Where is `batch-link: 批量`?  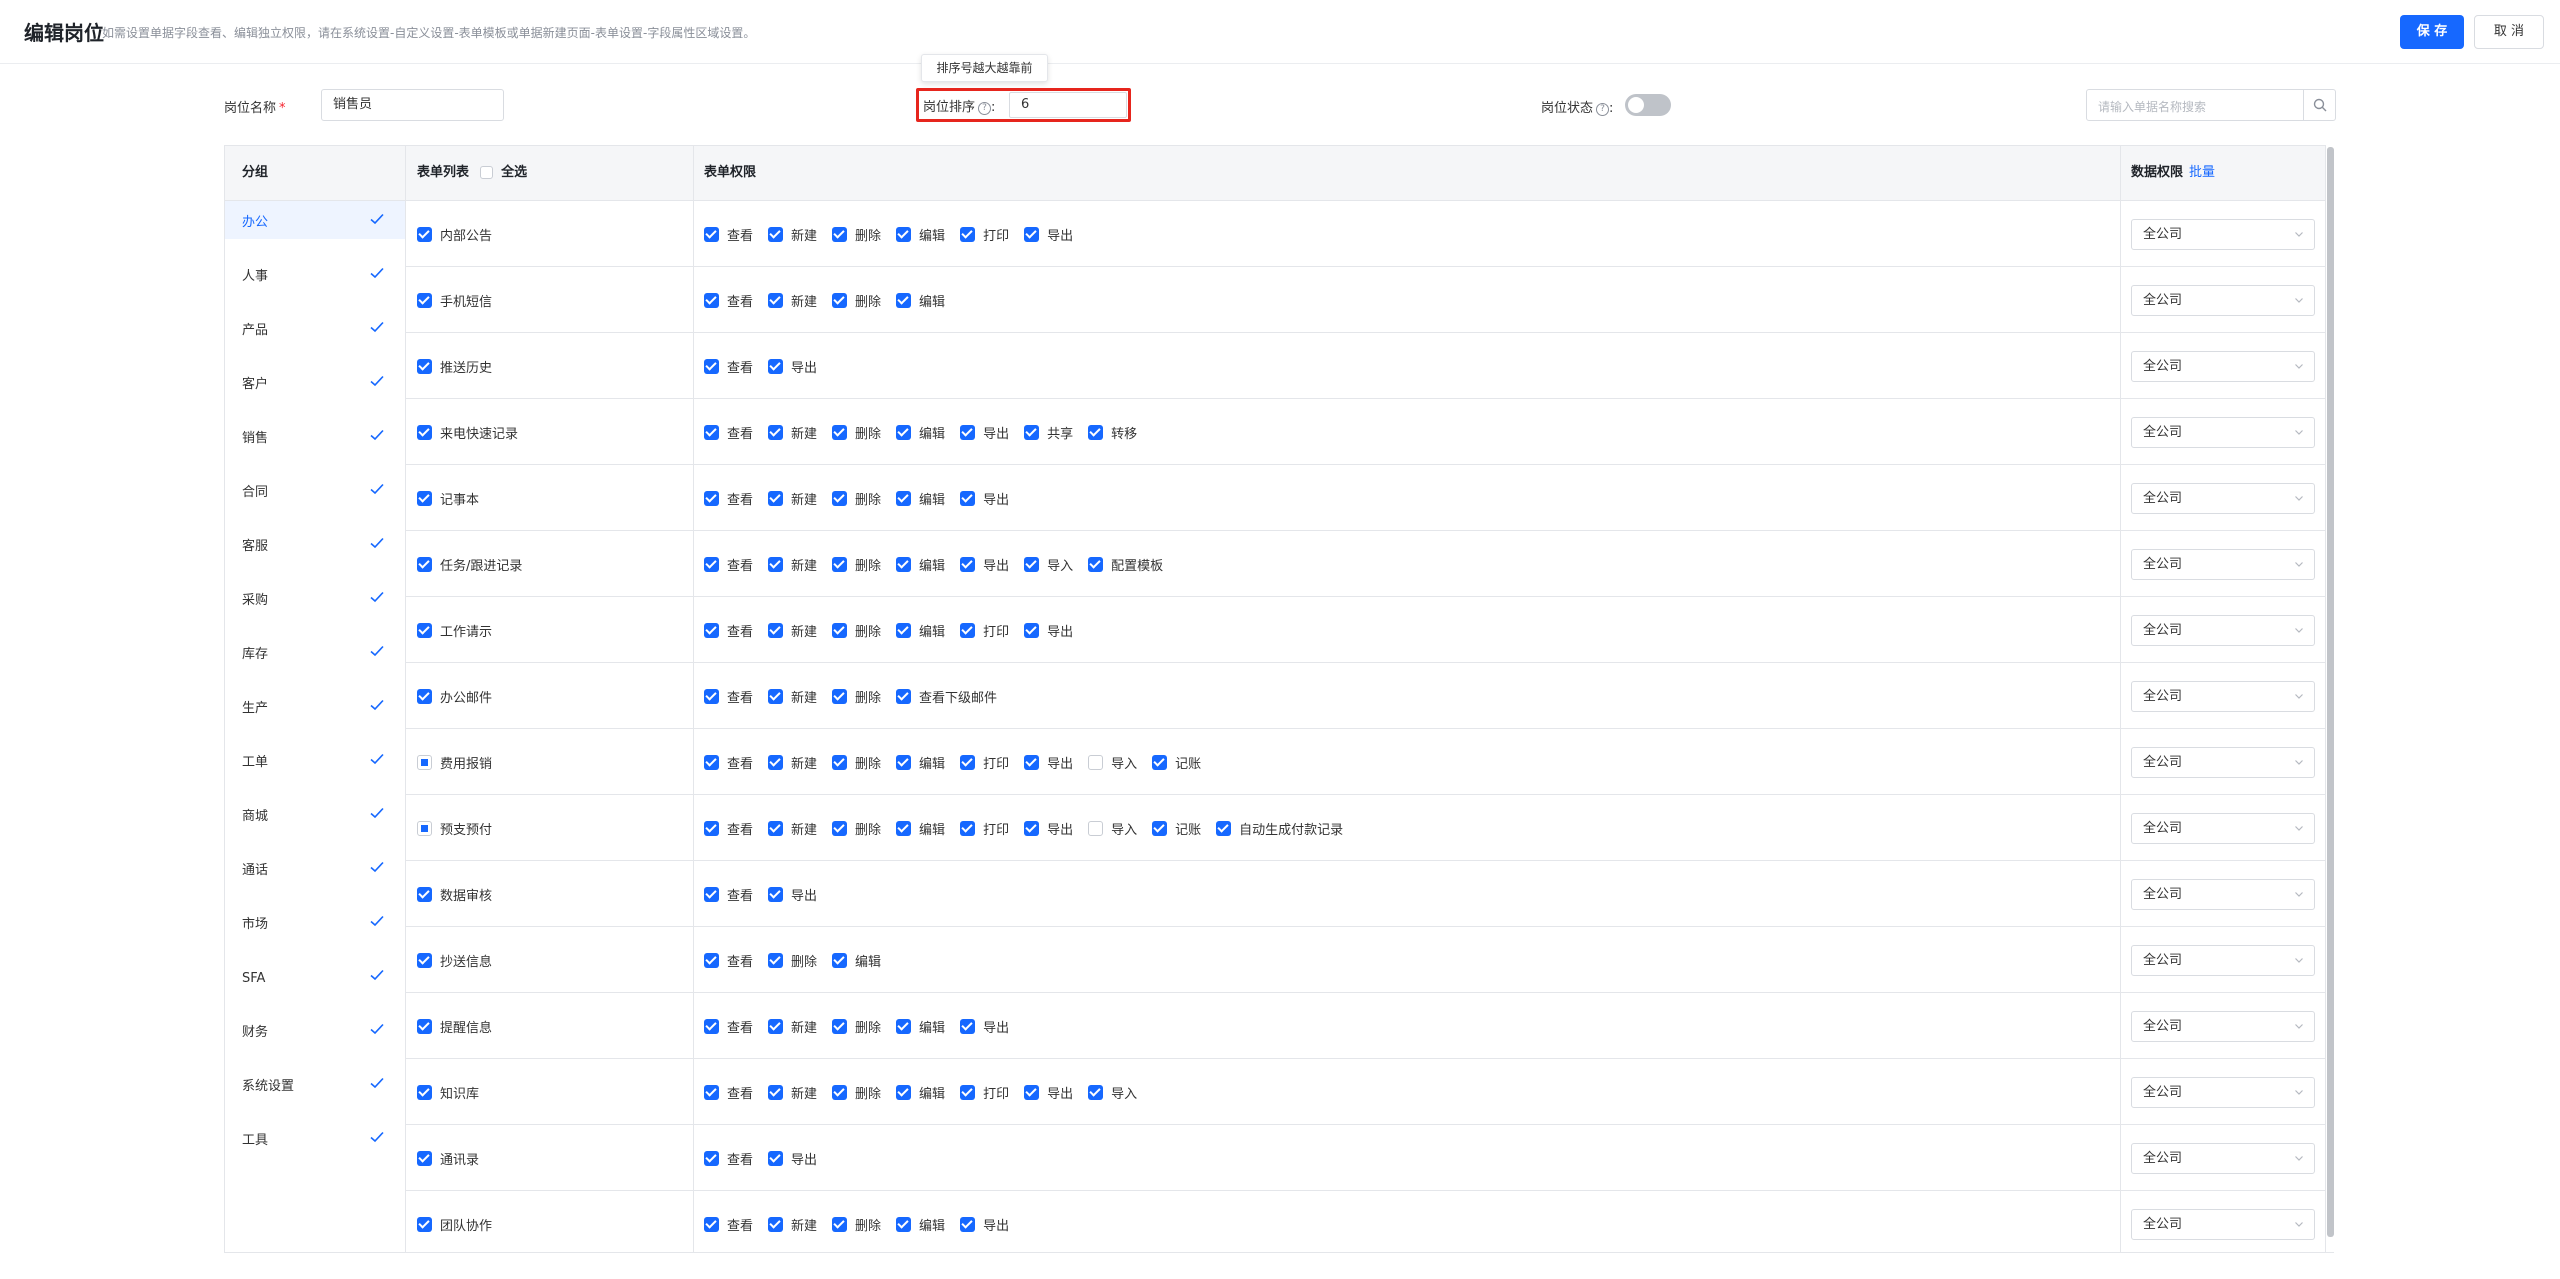 batch-link: 批量 is located at coordinates (2202, 172).